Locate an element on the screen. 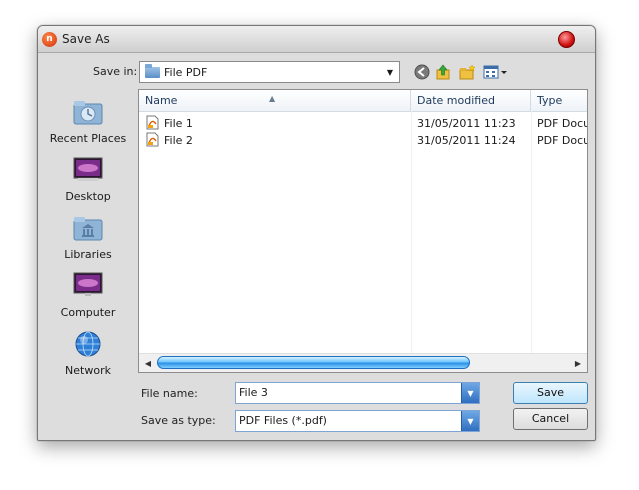 Image resolution: width=639 pixels, height=490 pixels. place-computer: Computer is located at coordinates (88, 301).